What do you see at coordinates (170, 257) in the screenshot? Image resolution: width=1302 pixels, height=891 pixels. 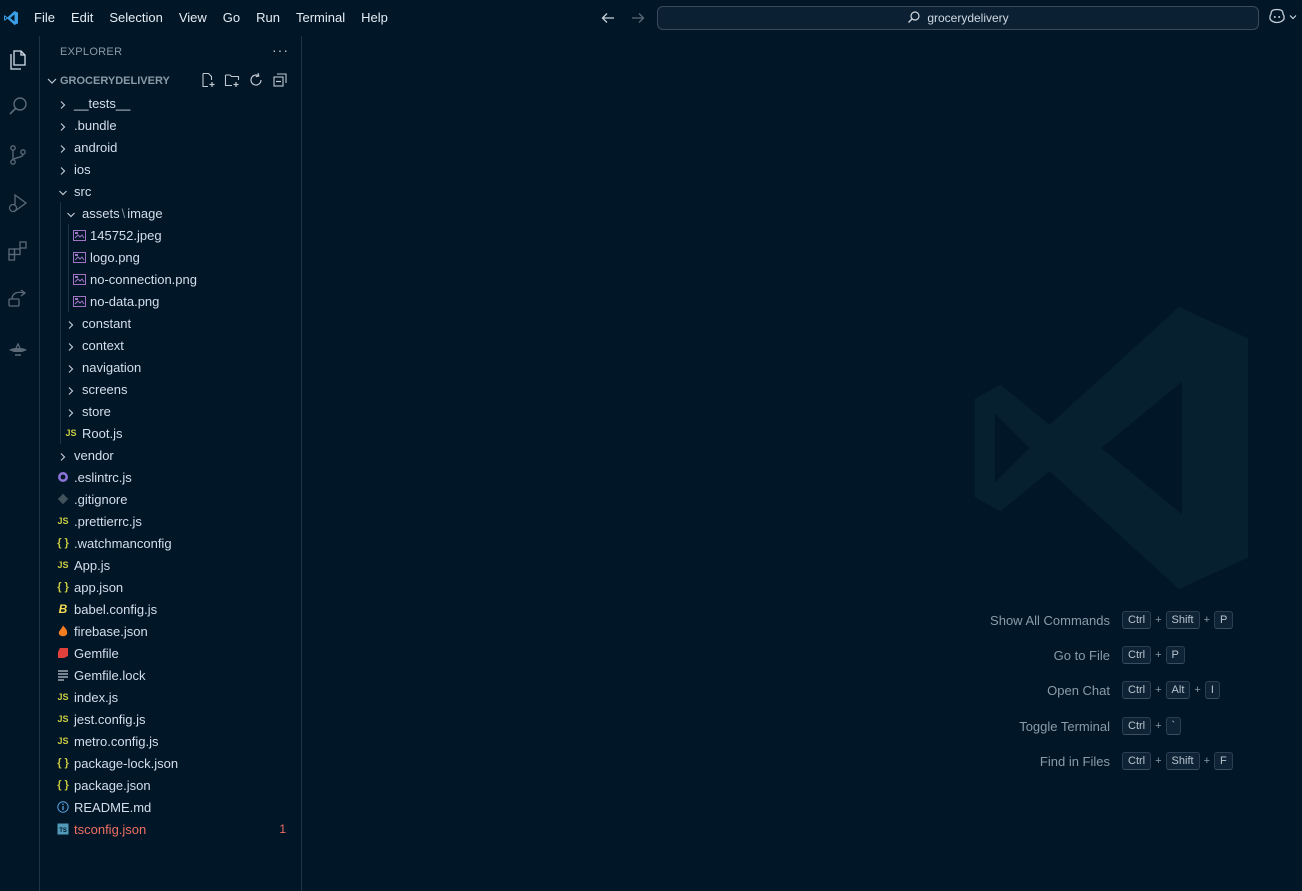 I see `tree-file-row: logo.png` at bounding box center [170, 257].